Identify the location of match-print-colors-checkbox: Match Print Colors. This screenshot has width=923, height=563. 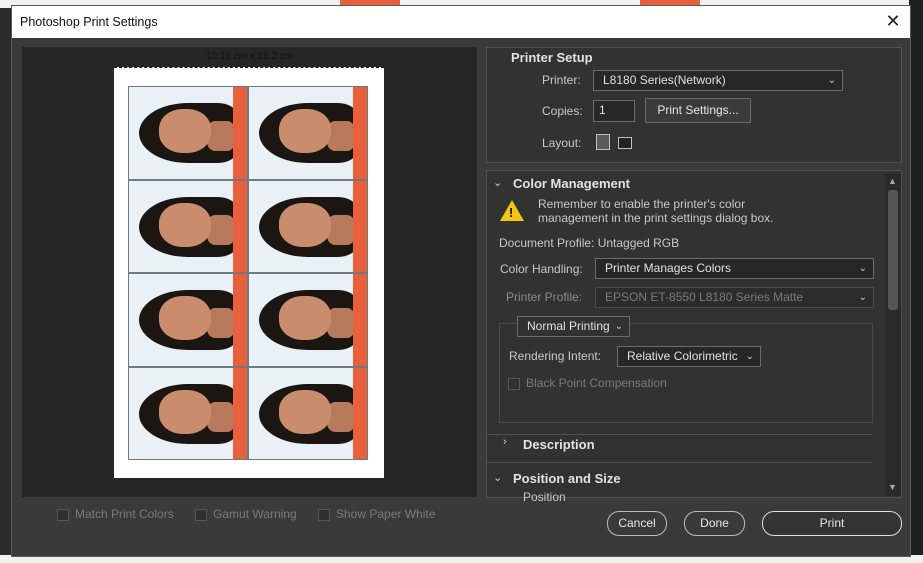
(115, 514).